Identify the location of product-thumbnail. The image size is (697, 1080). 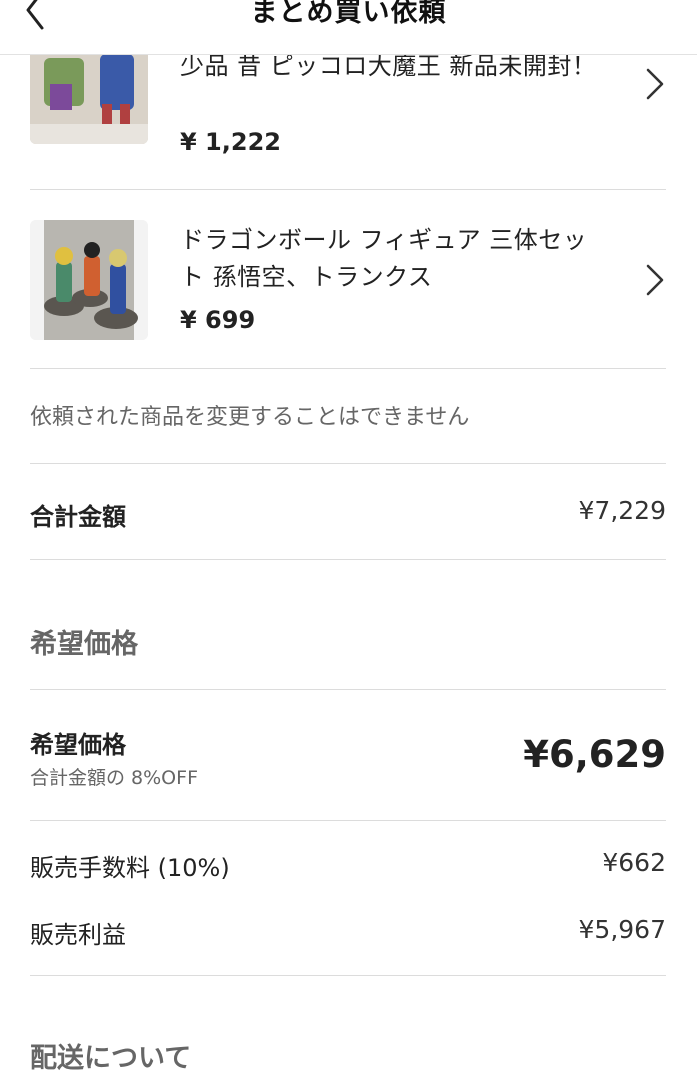
(89, 280).